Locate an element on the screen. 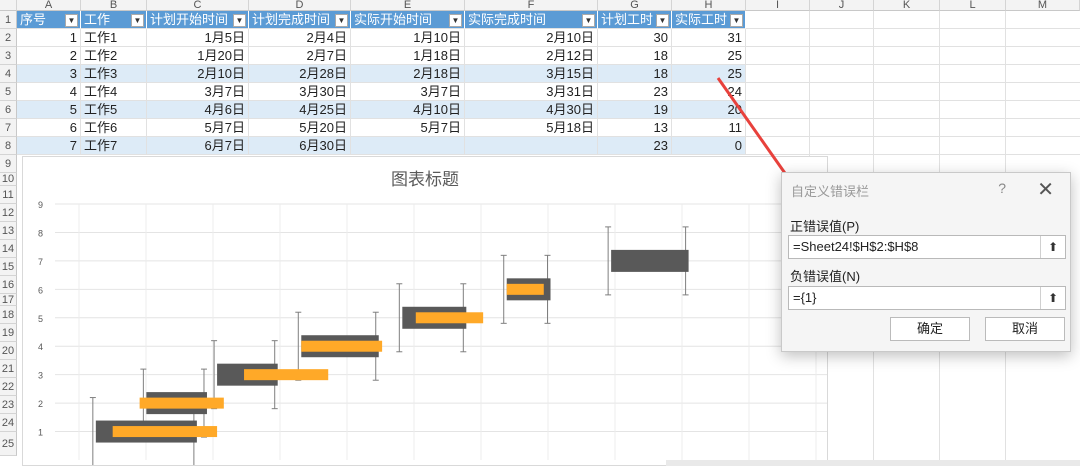 This screenshot has width=1080, height=466. row-header-6: 6 is located at coordinates (8, 110).